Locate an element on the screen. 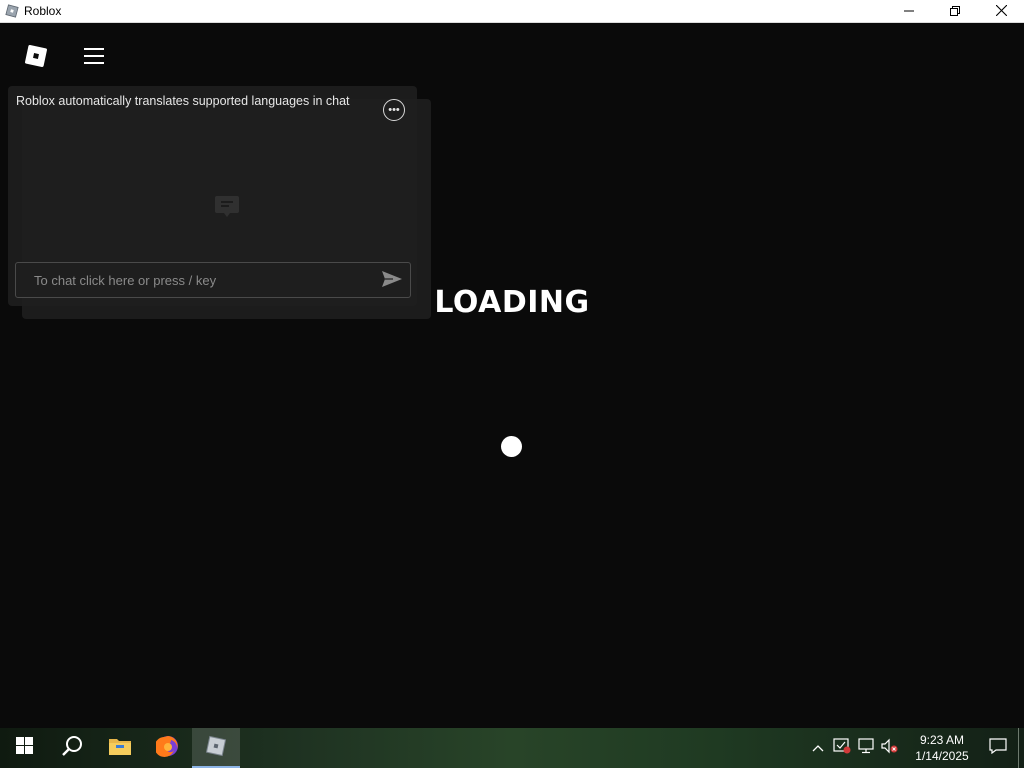 This screenshot has height=768, width=1024. security-warning-icon is located at coordinates (842, 748).